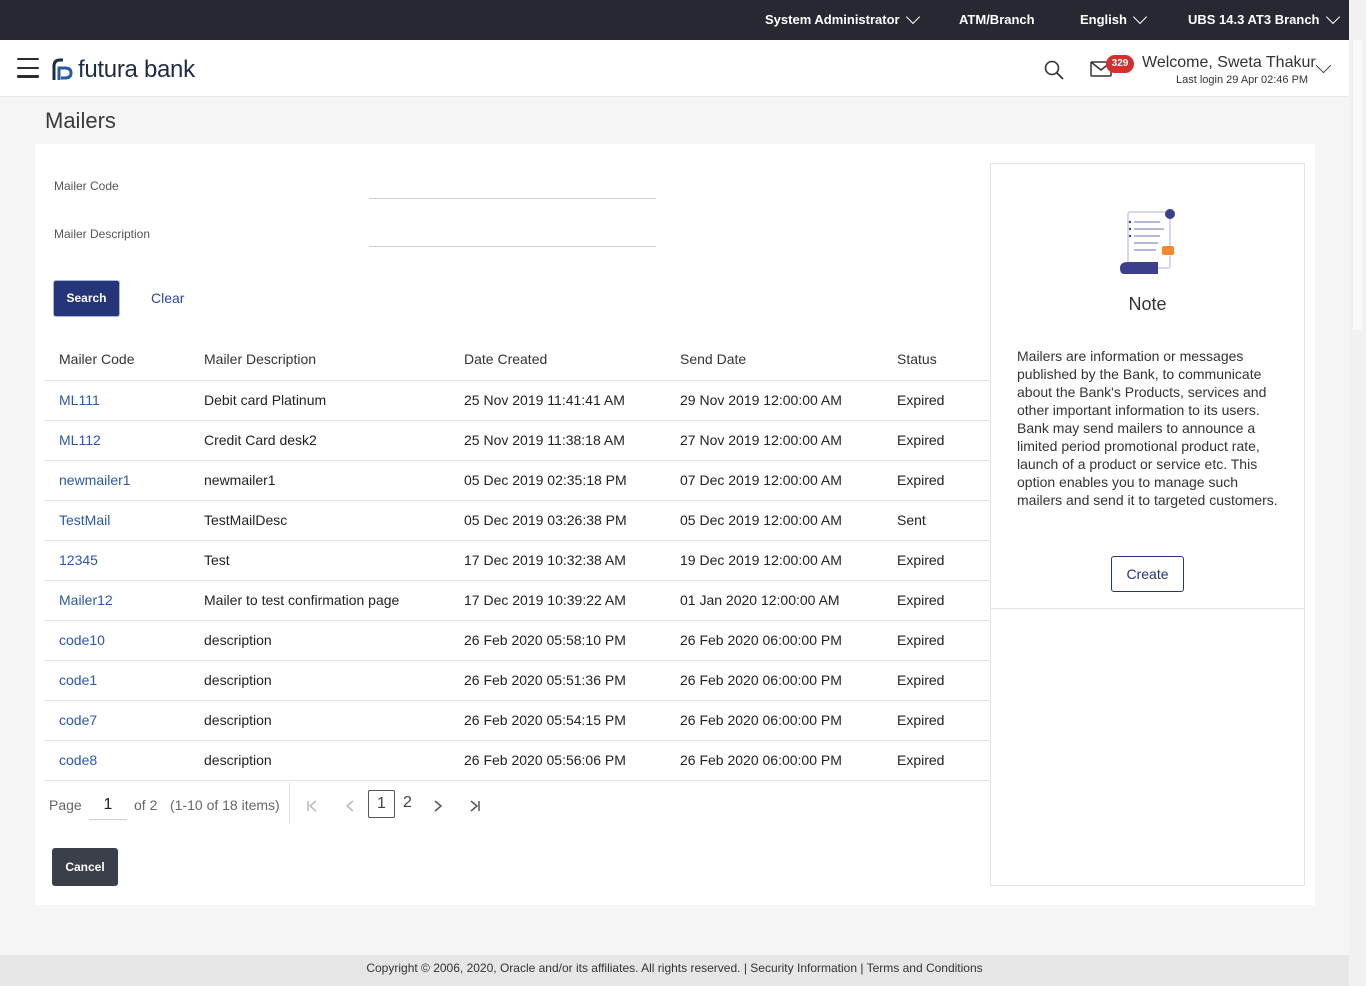 This screenshot has height=986, width=1366. I want to click on date-created-cell: 25 Nov 2019 11:41:41 AM, so click(544, 400).